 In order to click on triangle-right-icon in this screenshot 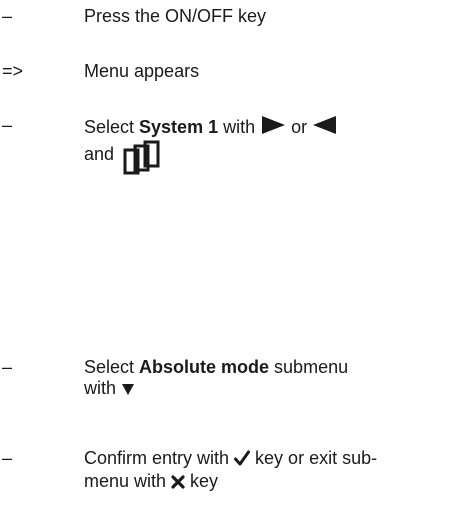, I will do `click(273, 127)`.